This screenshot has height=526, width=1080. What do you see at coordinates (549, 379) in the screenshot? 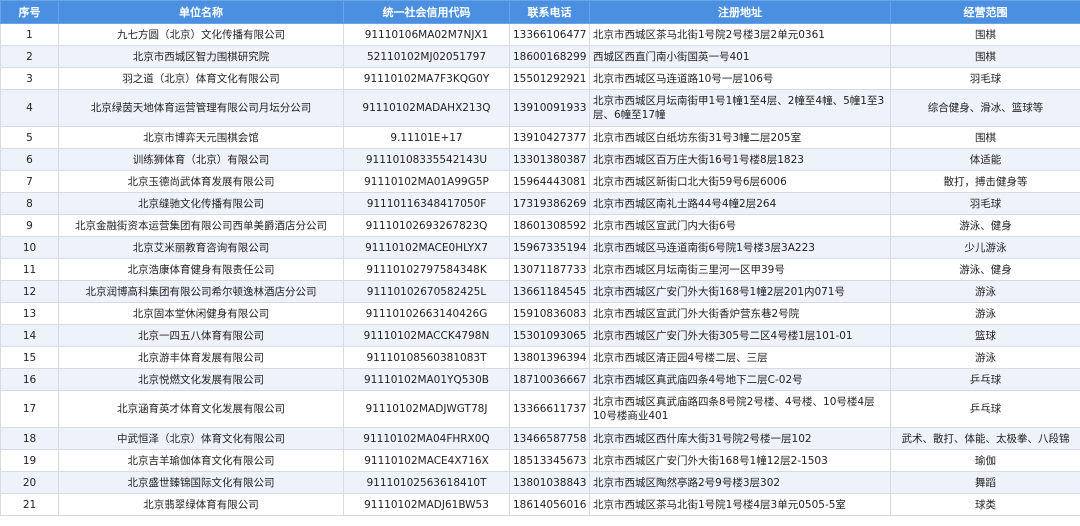
I see `cell-phone: 18710036667` at bounding box center [549, 379].